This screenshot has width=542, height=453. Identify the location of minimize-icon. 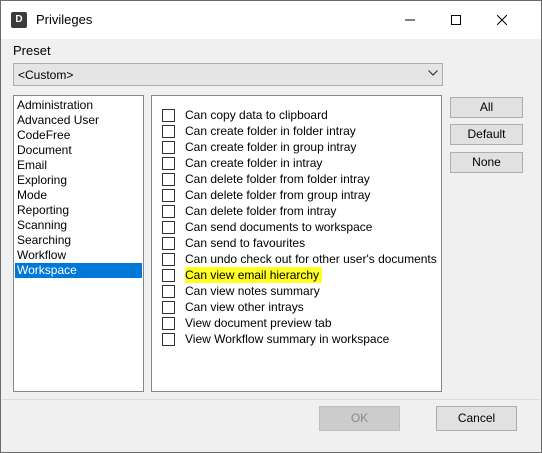
(410, 20).